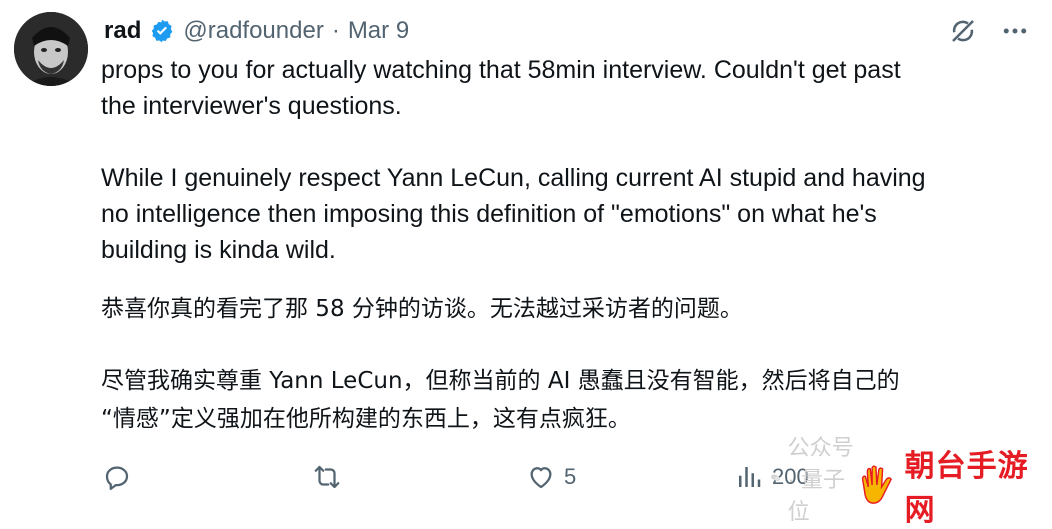 The width and height of the screenshot is (1052, 529). I want to click on tweet-header: rad @radfounder · Mar 9, so click(256, 31).